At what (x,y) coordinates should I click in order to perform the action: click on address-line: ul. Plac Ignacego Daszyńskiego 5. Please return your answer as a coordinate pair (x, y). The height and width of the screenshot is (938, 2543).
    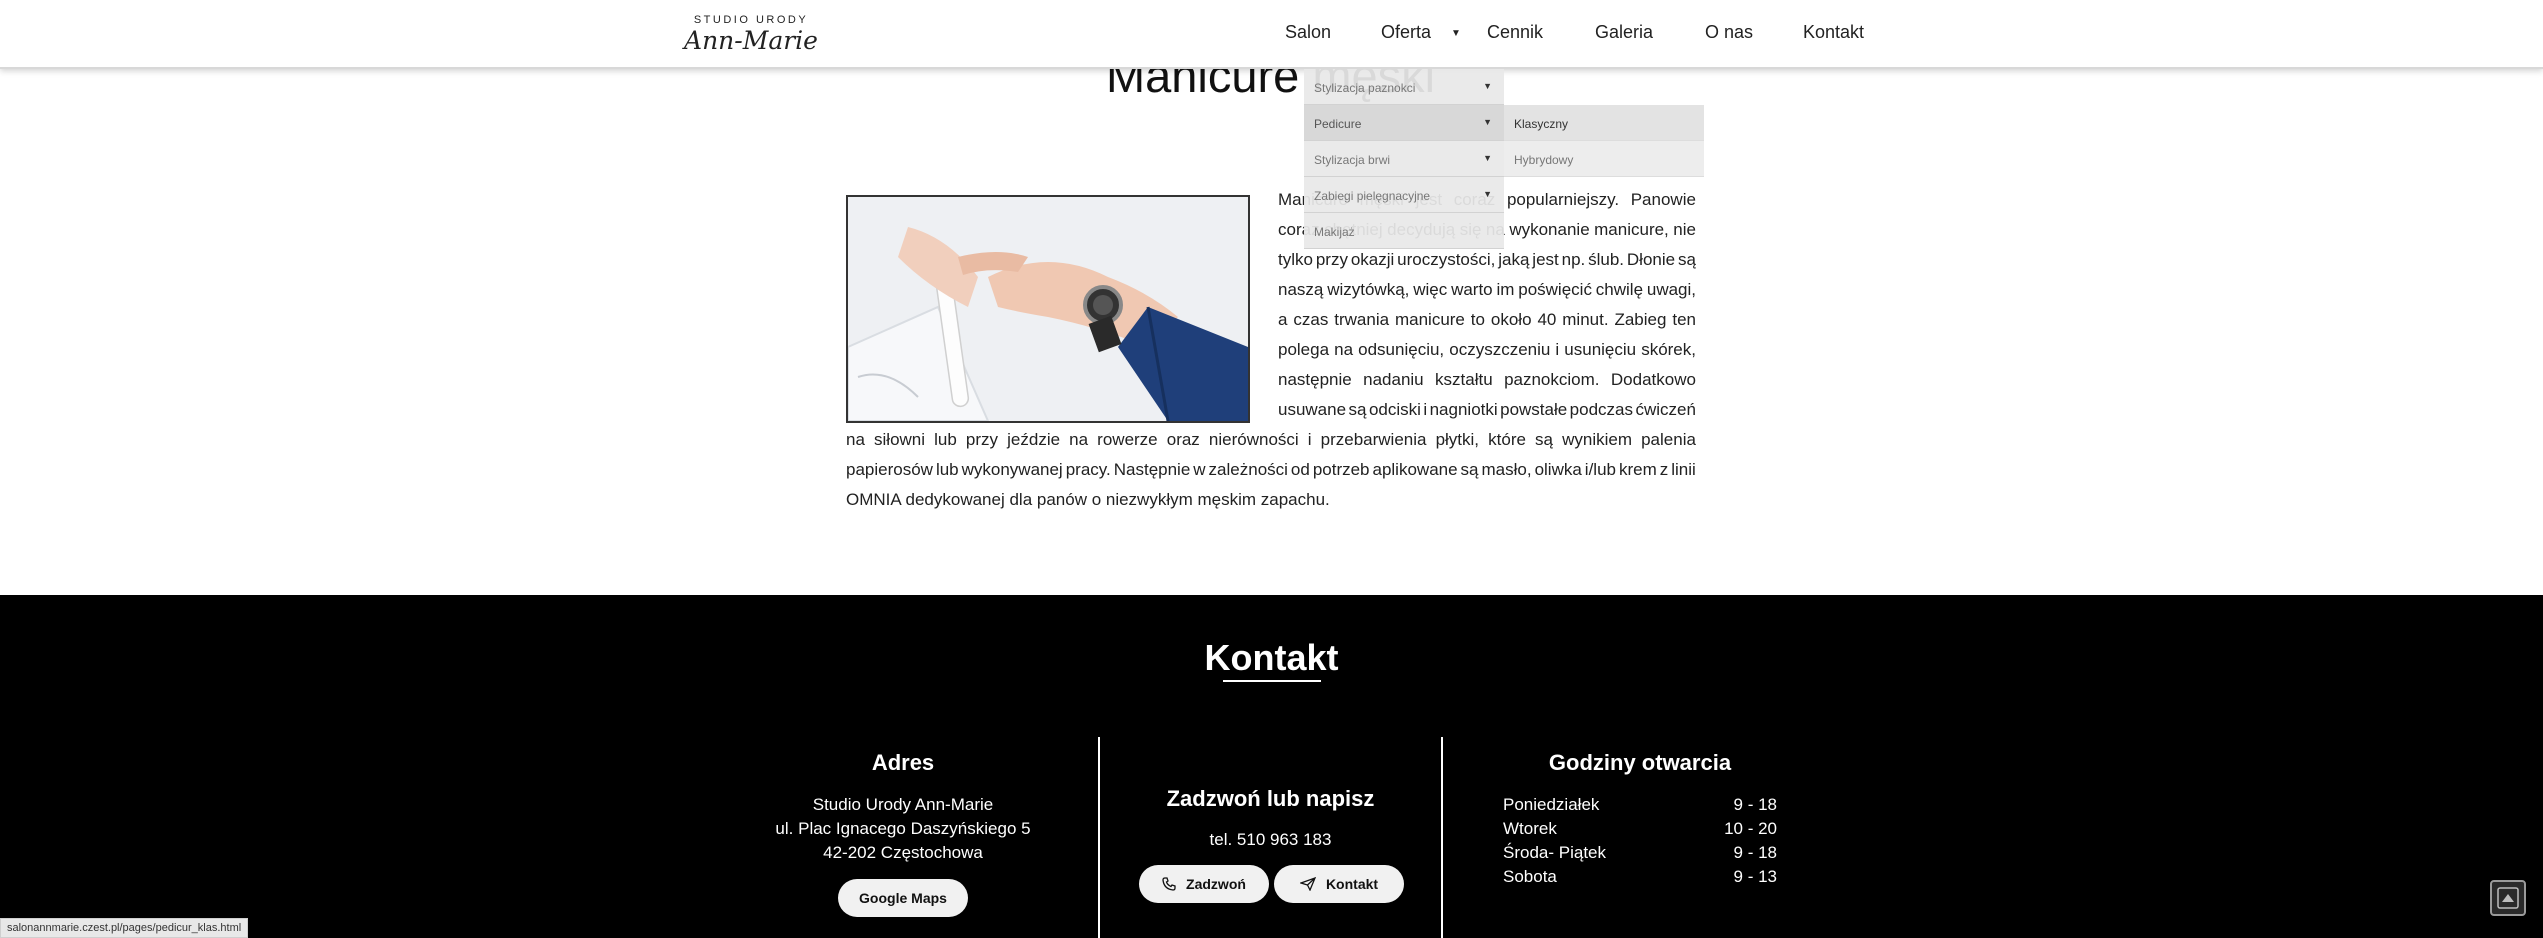
    Looking at the image, I should click on (903, 828).